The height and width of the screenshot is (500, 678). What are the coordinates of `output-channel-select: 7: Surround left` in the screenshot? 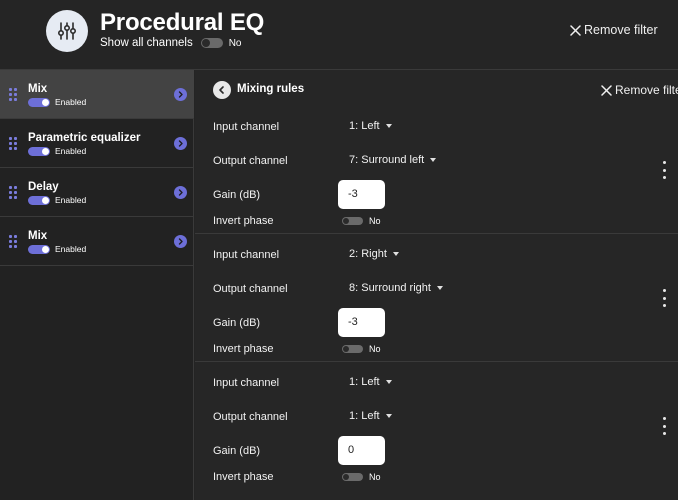 It's located at (393, 160).